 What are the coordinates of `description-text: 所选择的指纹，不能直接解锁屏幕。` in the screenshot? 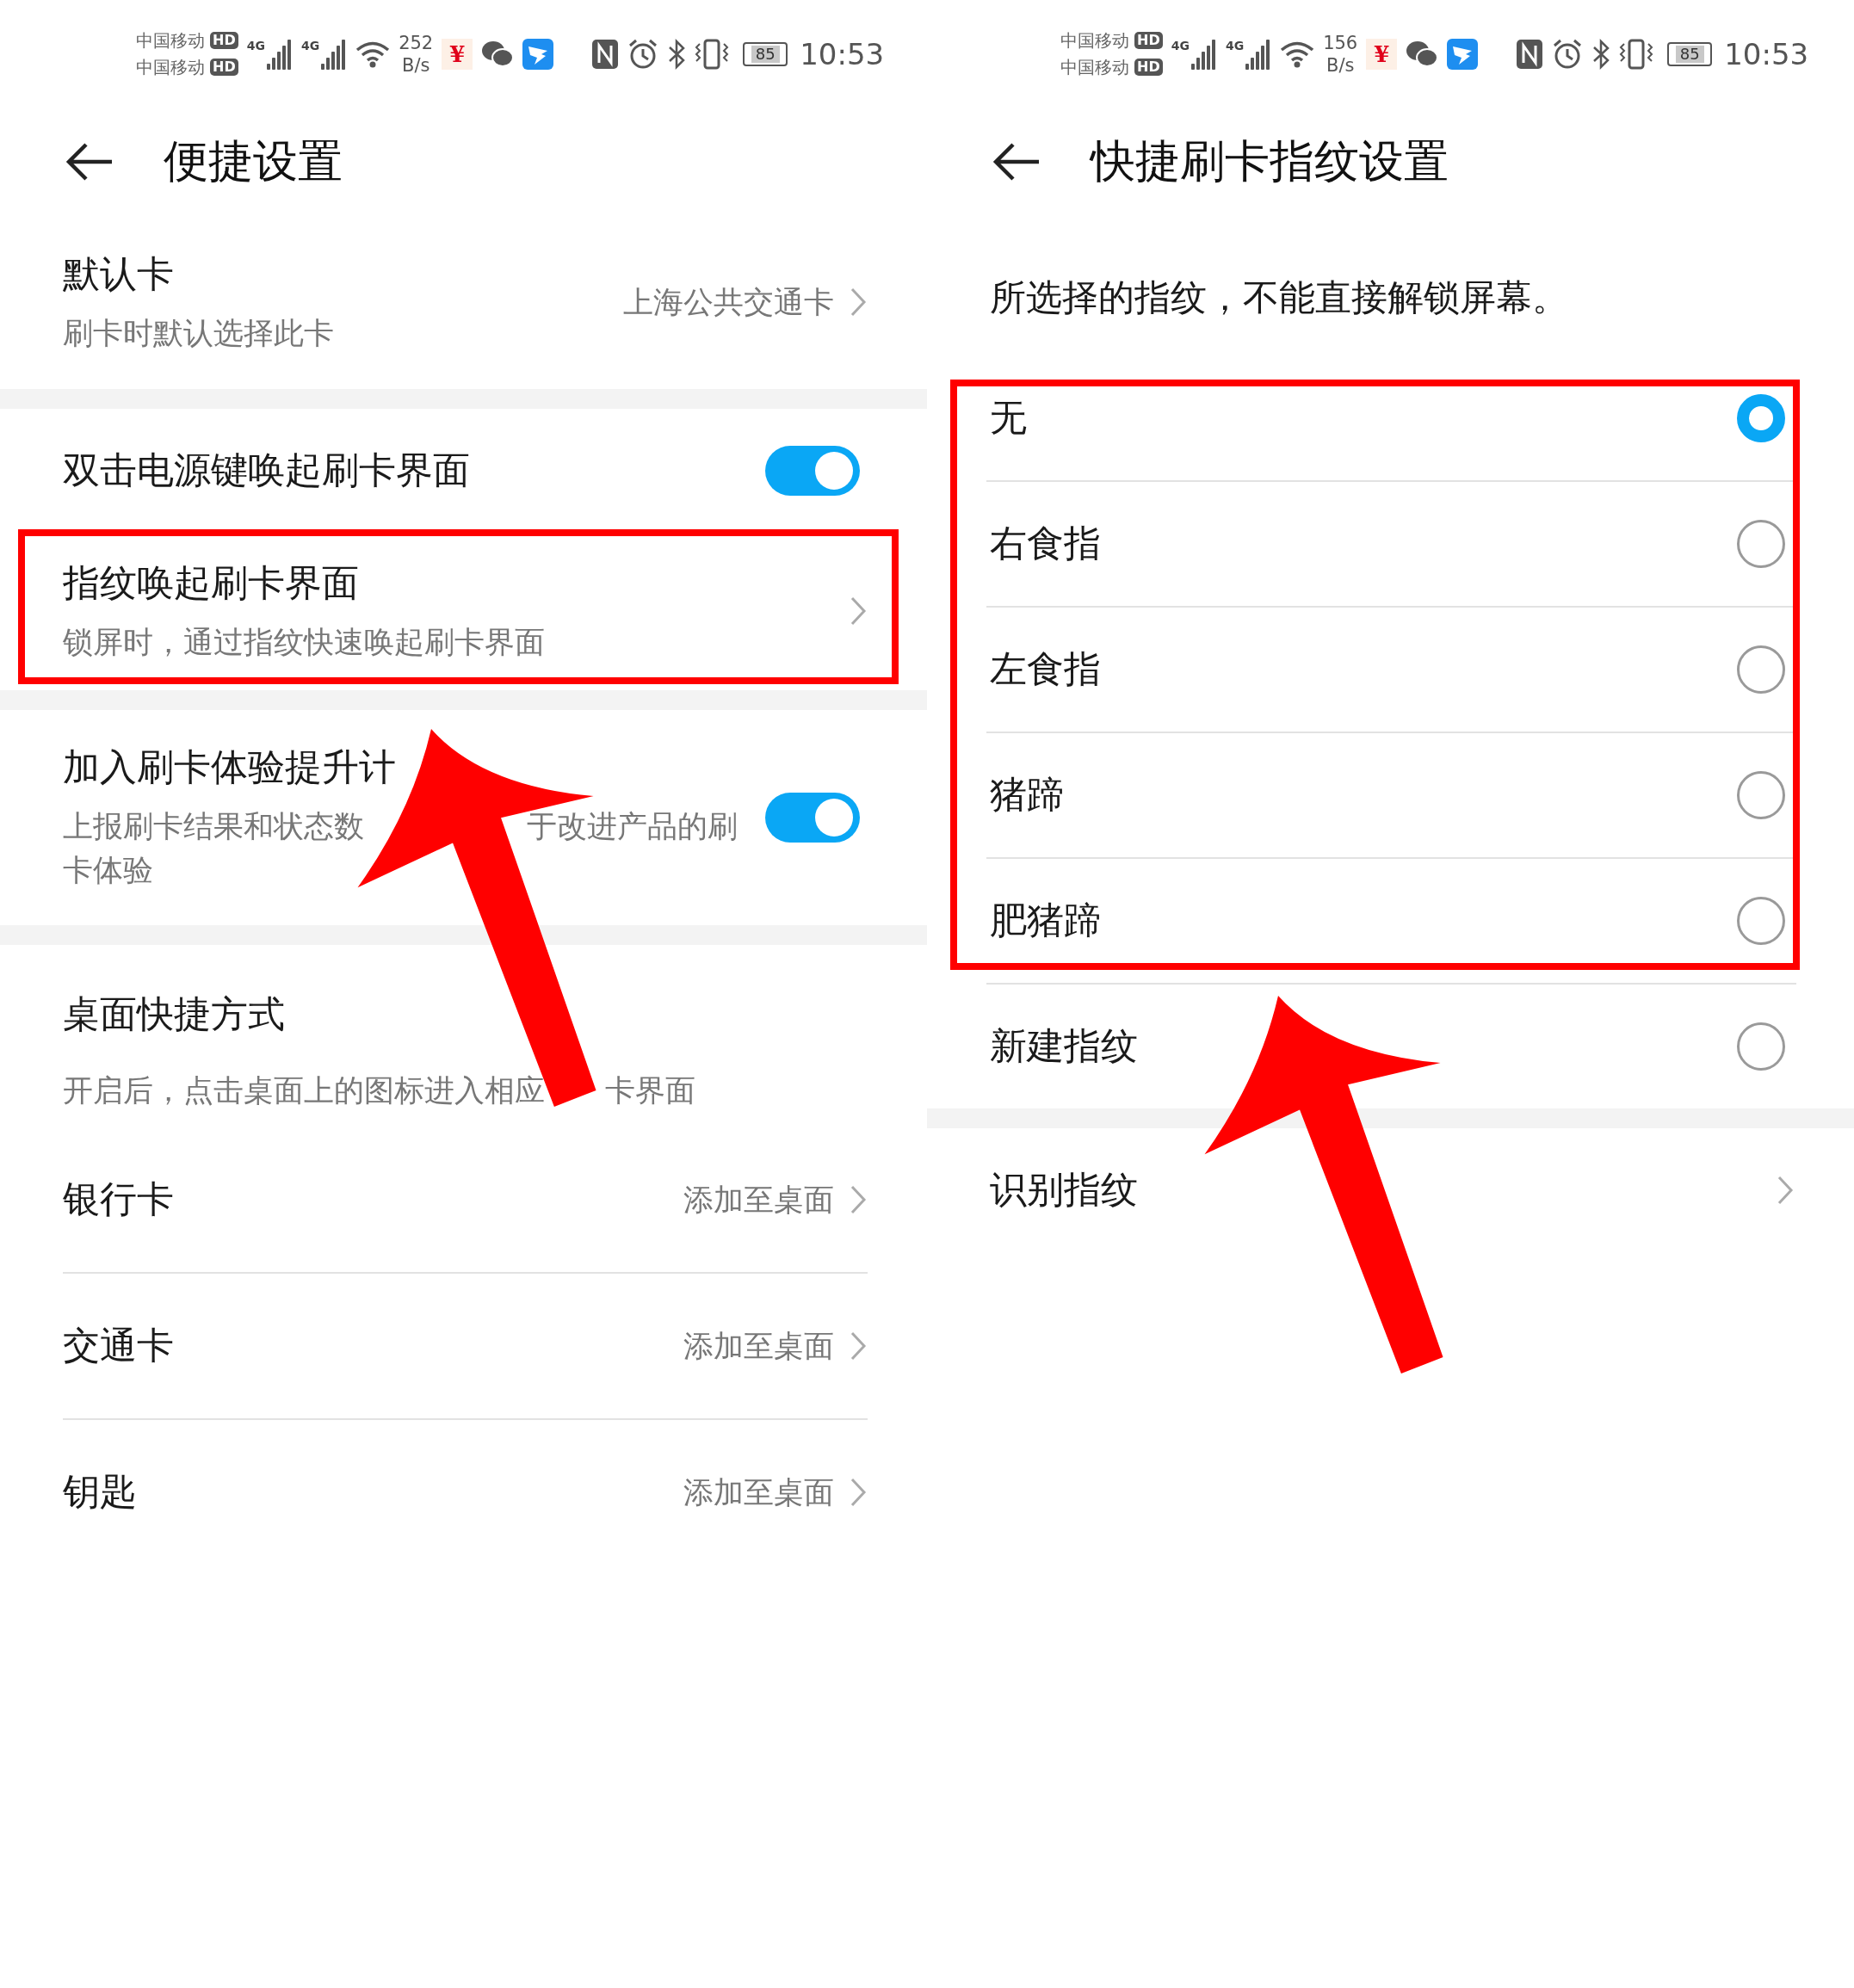 It's located at (1279, 297).